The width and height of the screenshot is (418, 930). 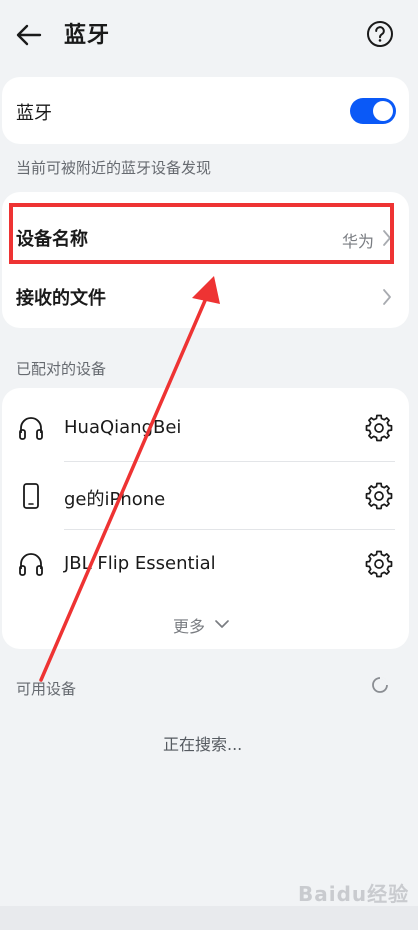 What do you see at coordinates (209, 918) in the screenshot?
I see `navigation-bar` at bounding box center [209, 918].